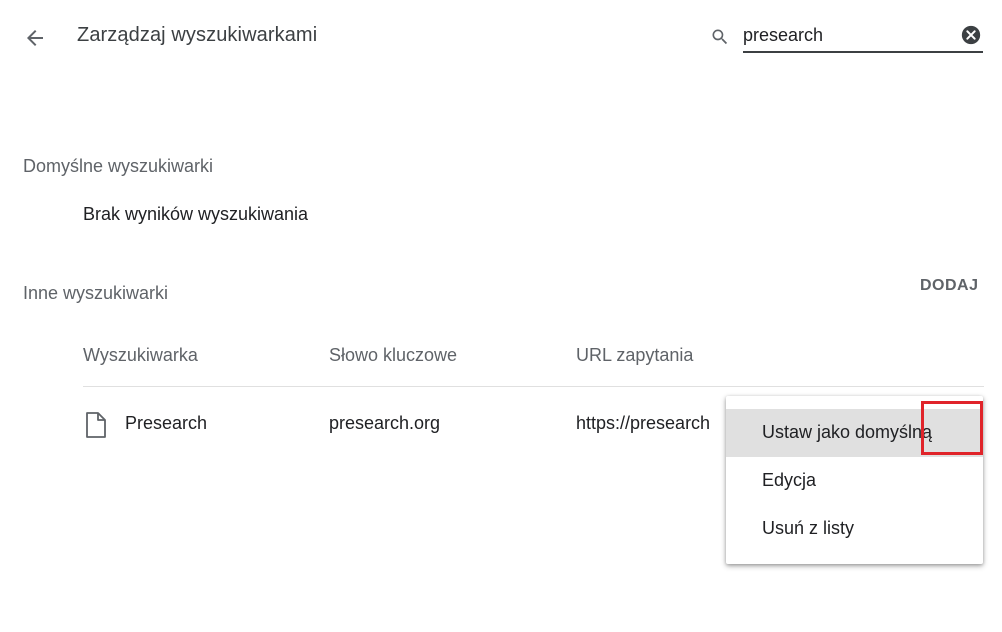  I want to click on back-button, so click(35, 38).